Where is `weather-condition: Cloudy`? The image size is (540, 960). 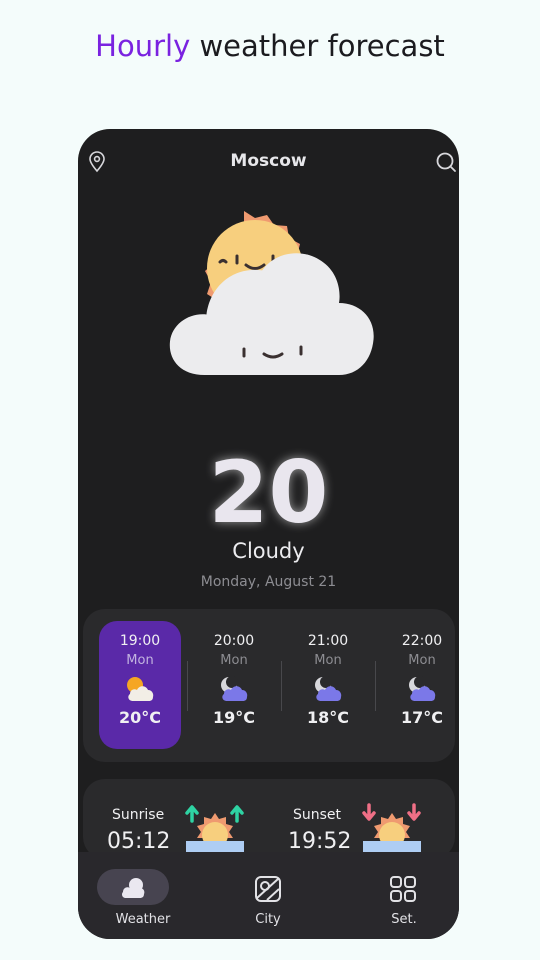
weather-condition: Cloudy is located at coordinates (268, 551).